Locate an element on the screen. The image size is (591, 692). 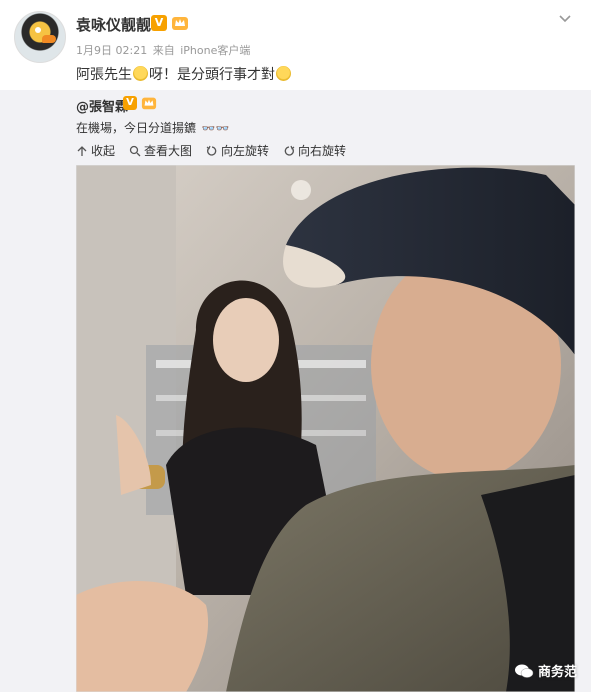
avatar-beak is located at coordinates (49, 39).